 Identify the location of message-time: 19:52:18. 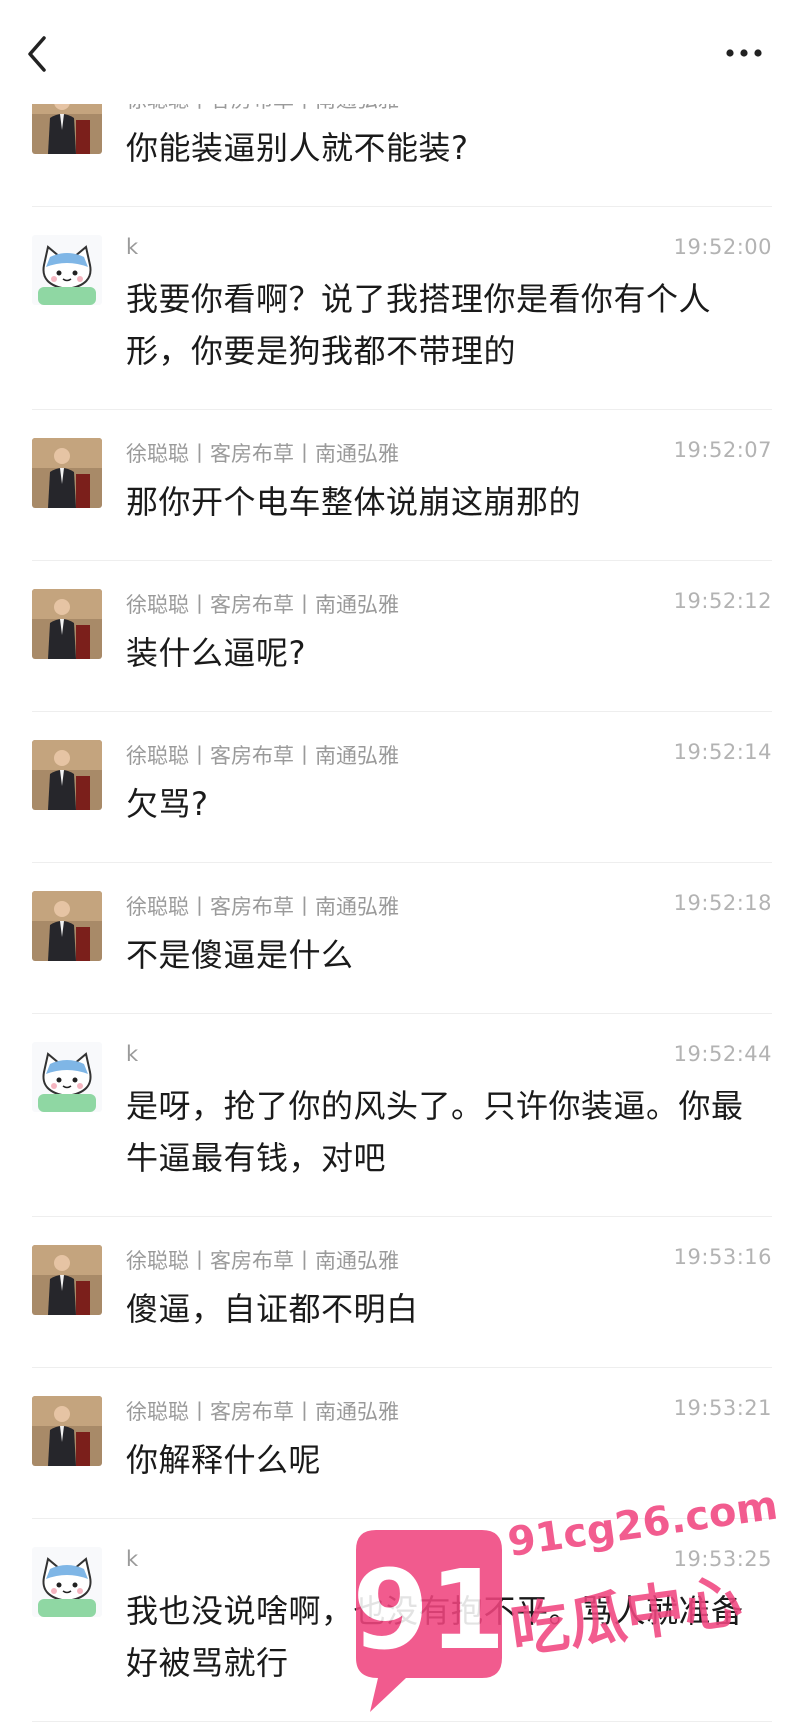
(722, 903).